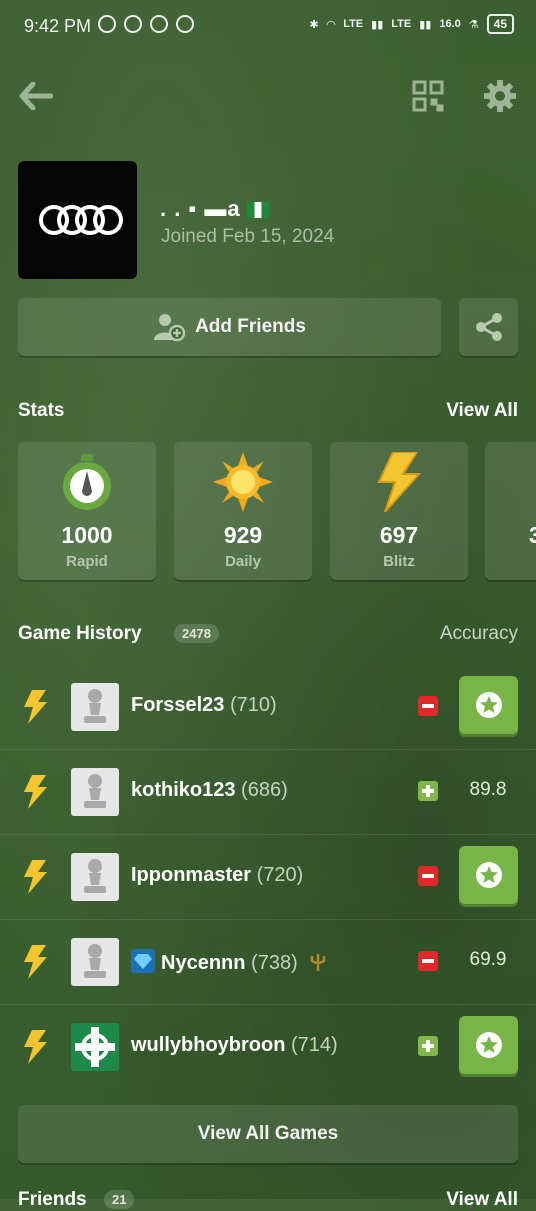  I want to click on flask-icon: ⚗, so click(473, 24).